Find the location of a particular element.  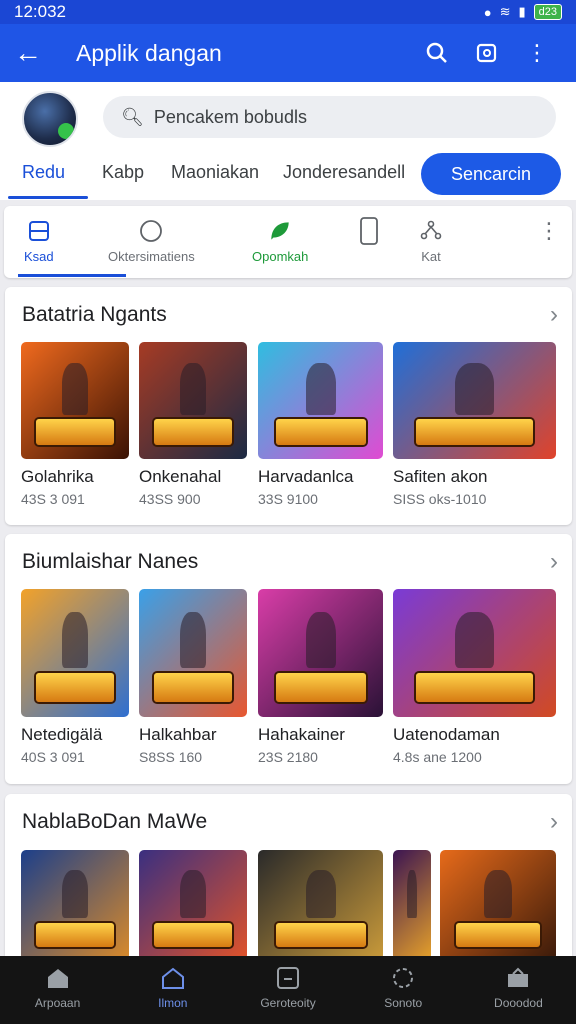

chip-more: ⋮ is located at coordinates (549, 233).